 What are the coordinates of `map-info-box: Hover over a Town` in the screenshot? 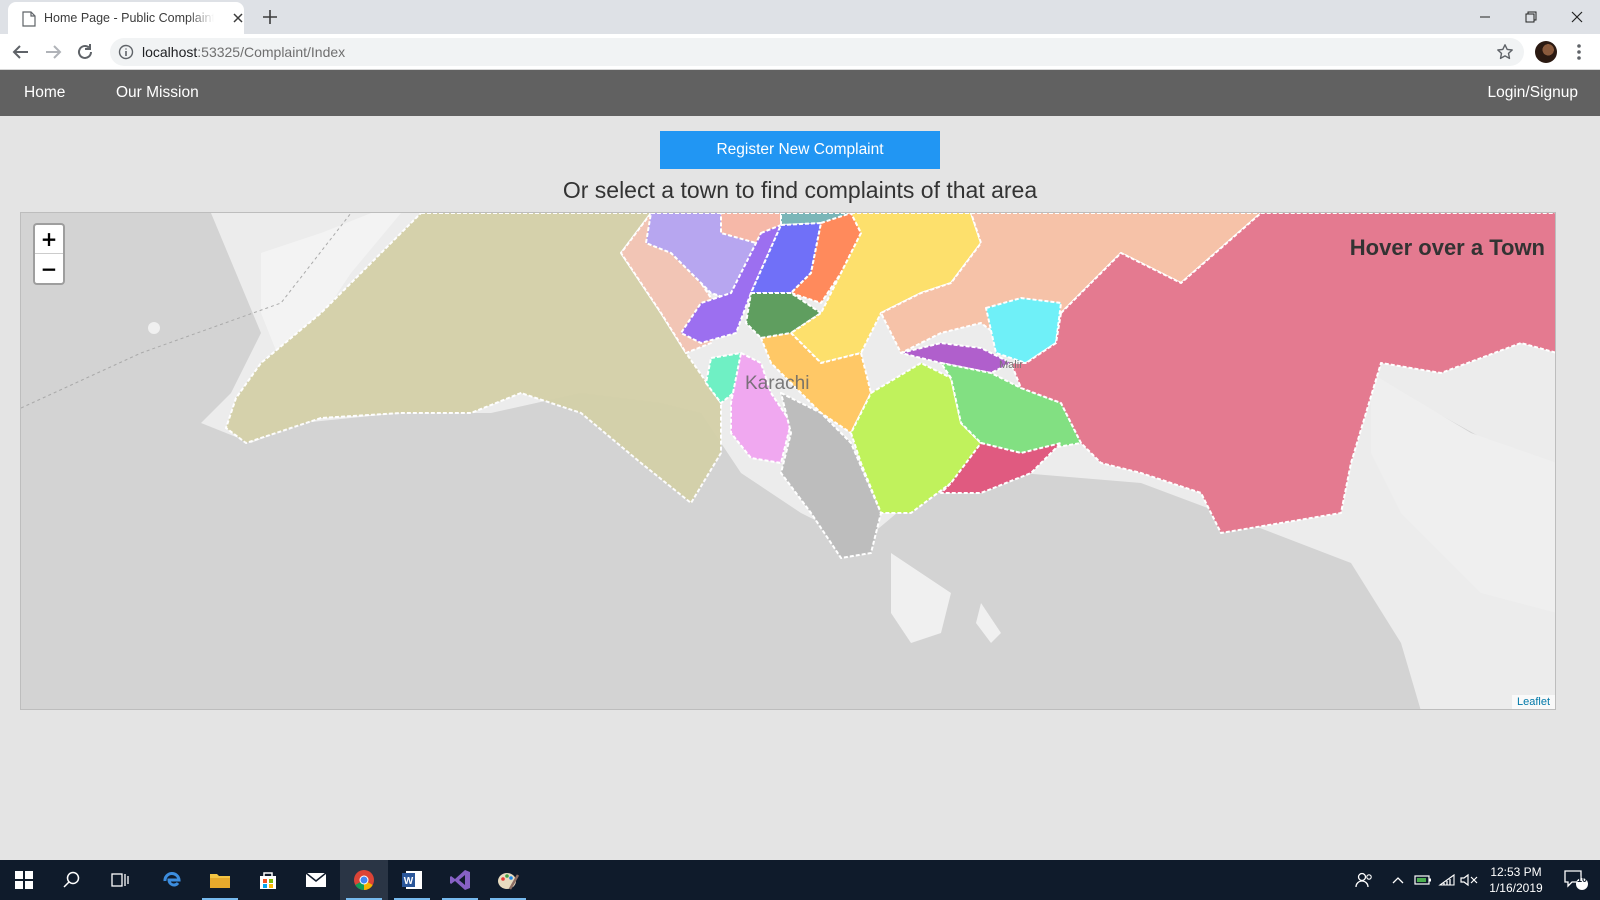 It's located at (1447, 247).